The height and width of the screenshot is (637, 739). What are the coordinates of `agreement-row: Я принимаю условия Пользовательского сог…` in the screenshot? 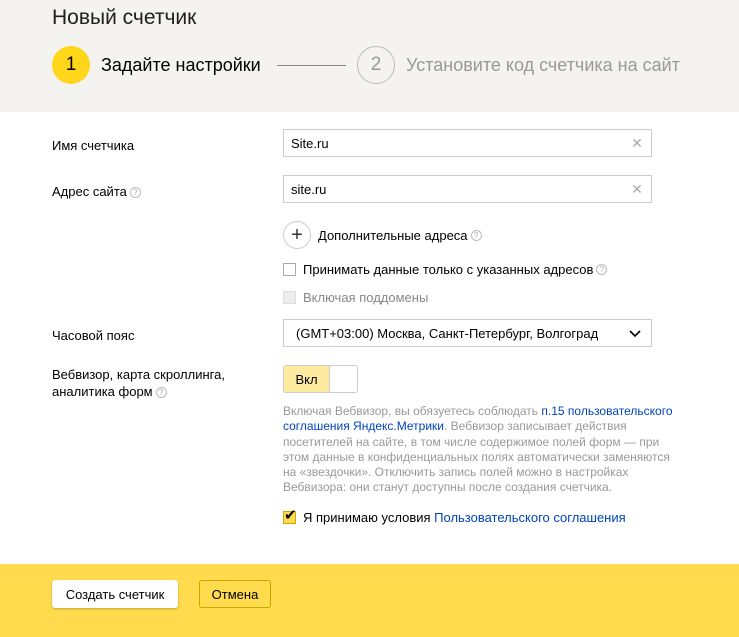 It's located at (454, 515).